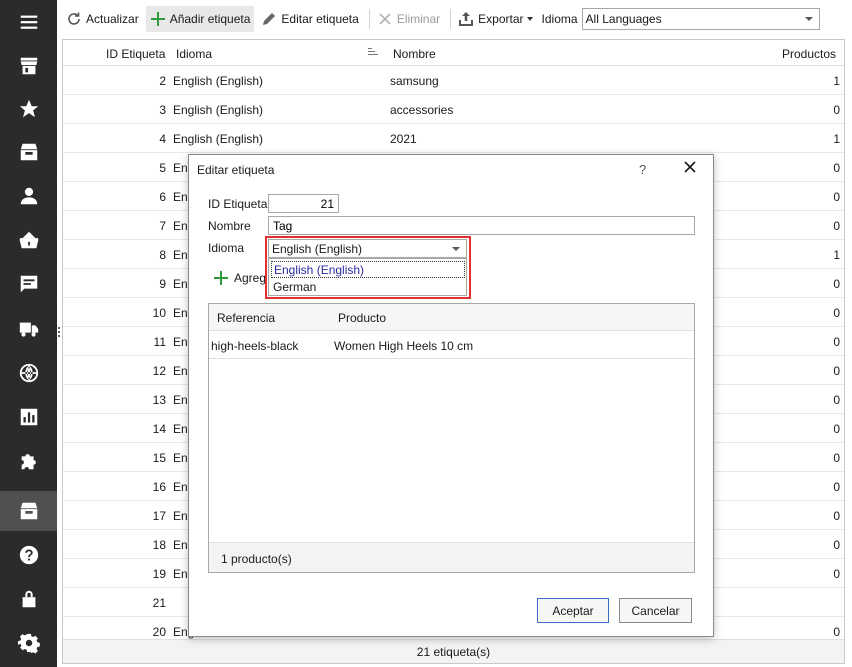  I want to click on id-cell: 7, so click(162, 226).